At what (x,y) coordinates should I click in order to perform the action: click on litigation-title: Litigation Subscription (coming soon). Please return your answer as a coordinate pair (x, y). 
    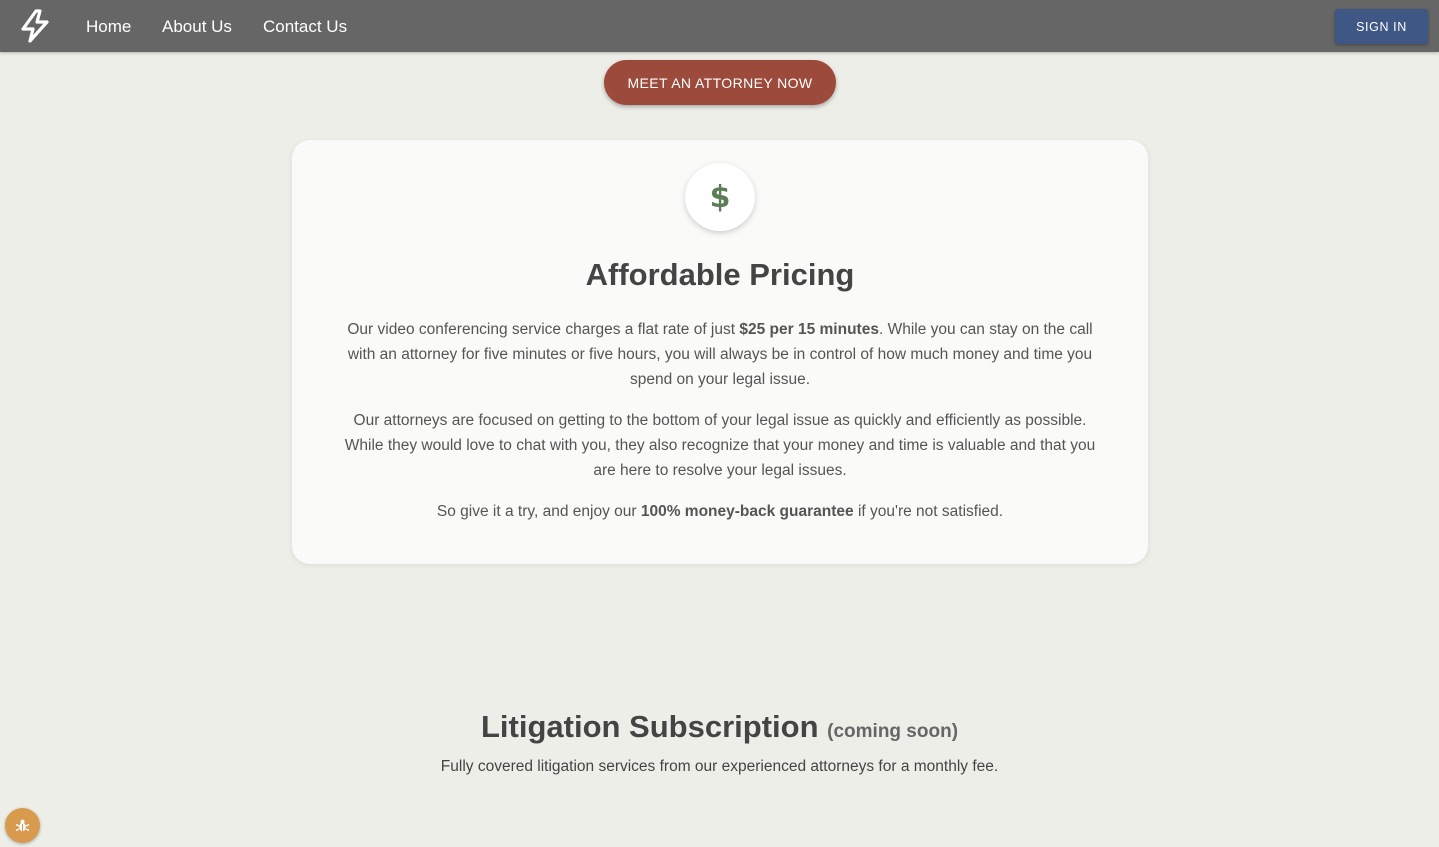
    Looking at the image, I should click on (719, 729).